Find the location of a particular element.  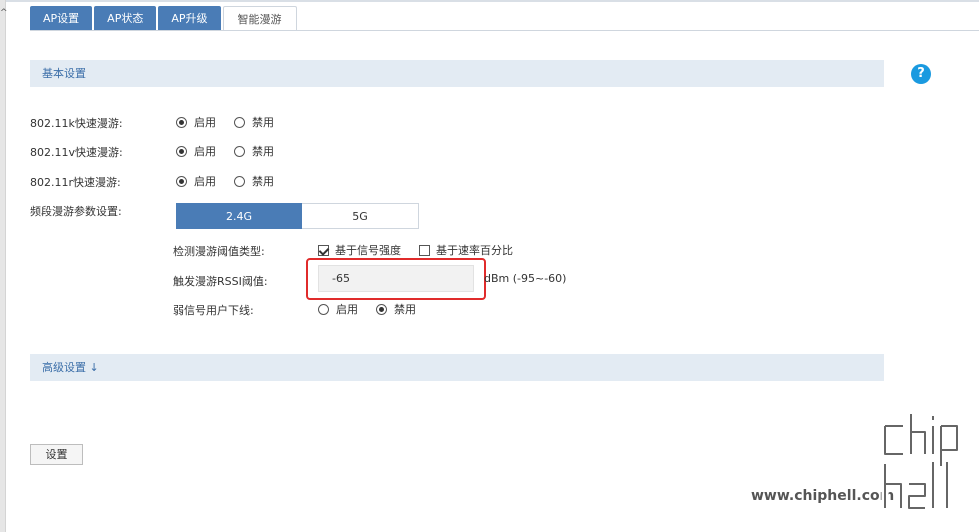

label-80211v: 802.11v快速漫游: is located at coordinates (76, 152).